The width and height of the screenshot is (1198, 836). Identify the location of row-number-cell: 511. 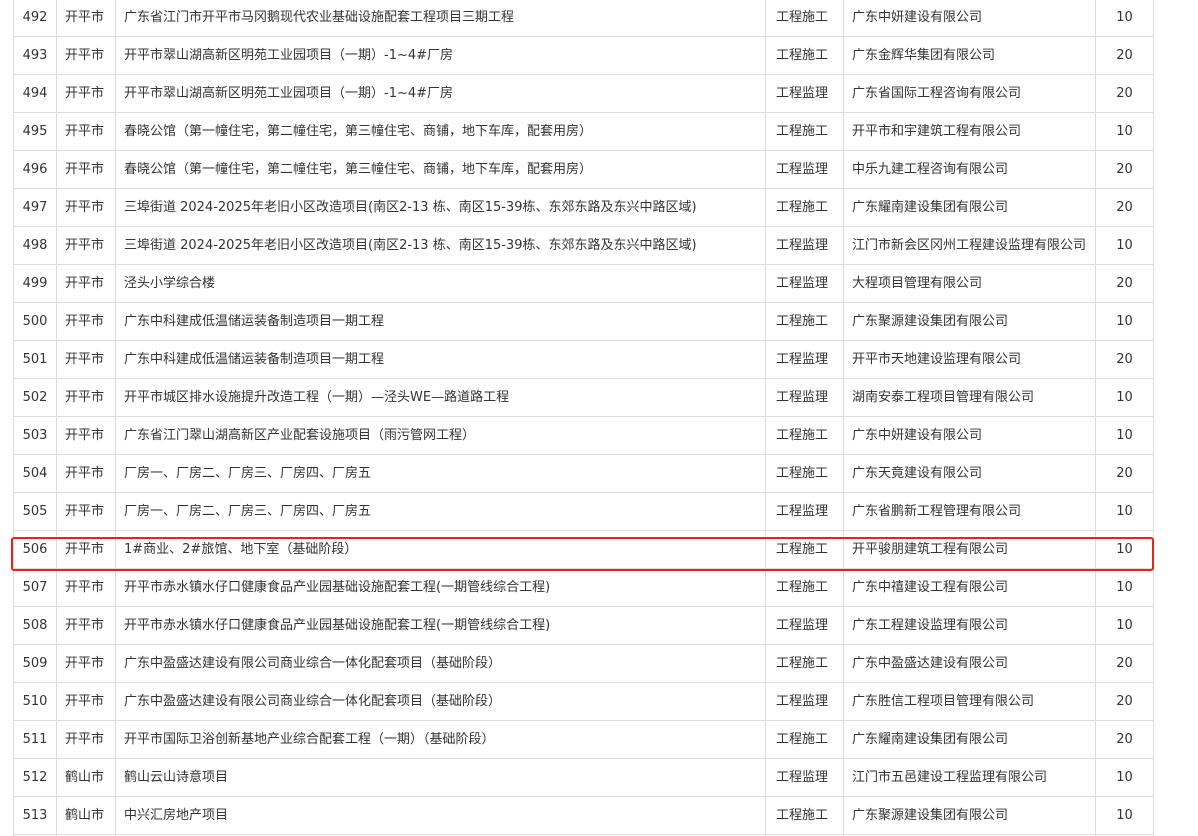
(35, 739).